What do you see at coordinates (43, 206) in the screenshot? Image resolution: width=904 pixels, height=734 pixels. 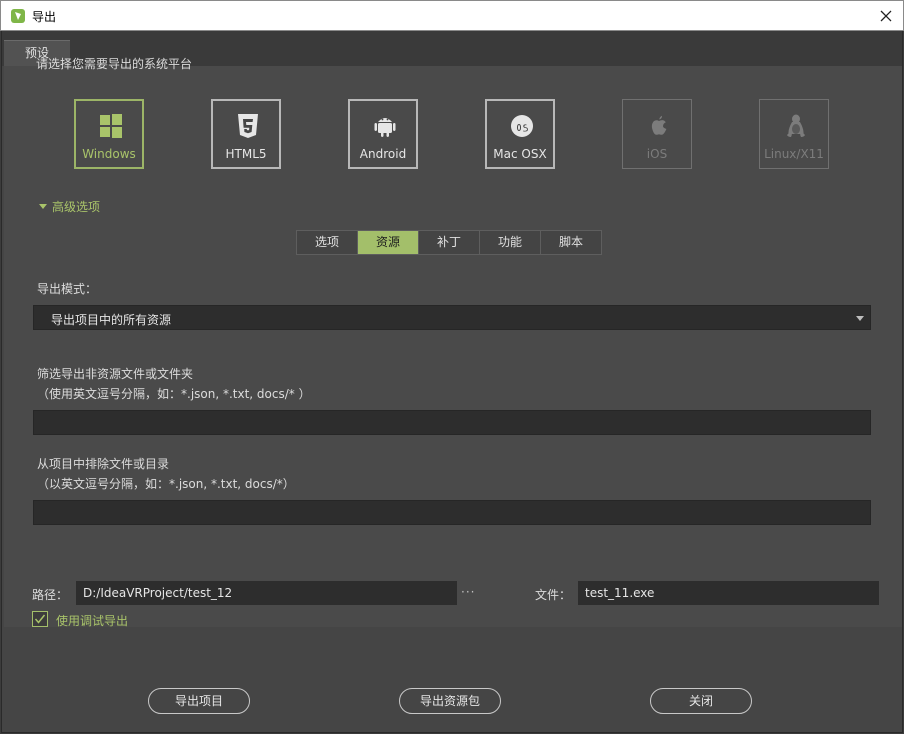 I see `triangle-down-icon` at bounding box center [43, 206].